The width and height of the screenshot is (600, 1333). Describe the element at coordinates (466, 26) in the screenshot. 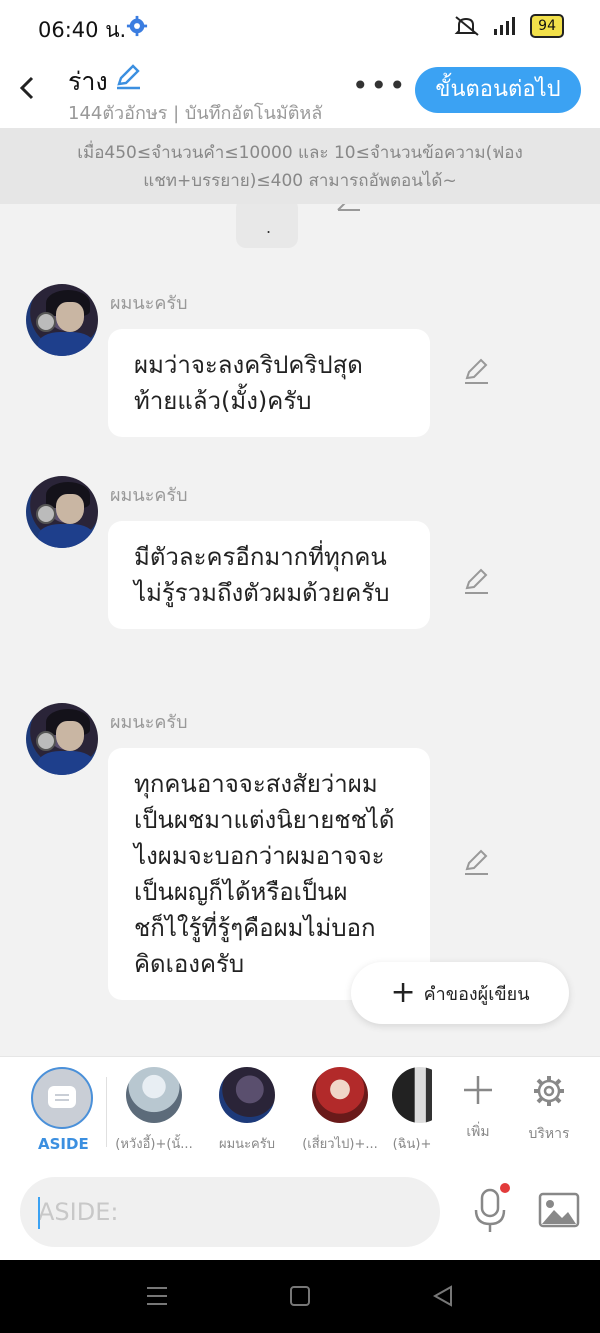

I see `mute-icon` at that location.